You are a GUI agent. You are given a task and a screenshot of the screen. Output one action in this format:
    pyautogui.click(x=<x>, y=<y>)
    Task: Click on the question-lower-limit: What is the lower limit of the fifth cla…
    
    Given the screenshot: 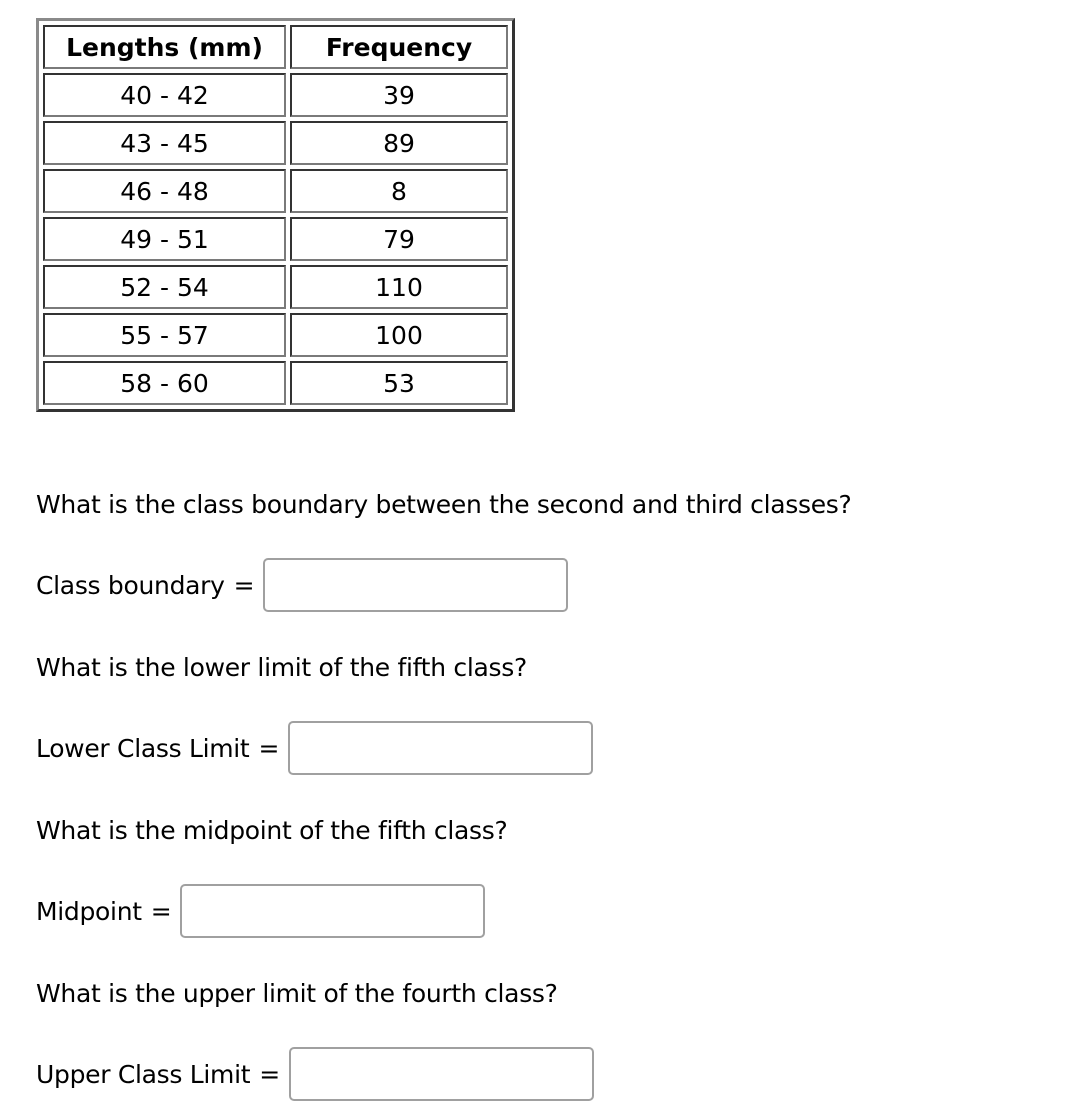 What is the action you would take?
    pyautogui.click(x=281, y=667)
    